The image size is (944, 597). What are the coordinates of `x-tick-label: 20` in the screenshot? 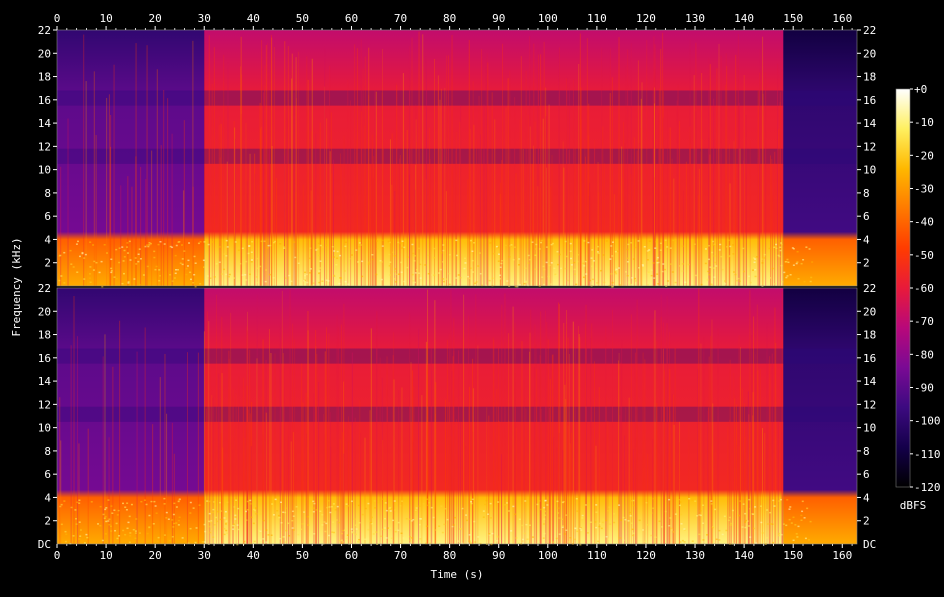 It's located at (155, 555).